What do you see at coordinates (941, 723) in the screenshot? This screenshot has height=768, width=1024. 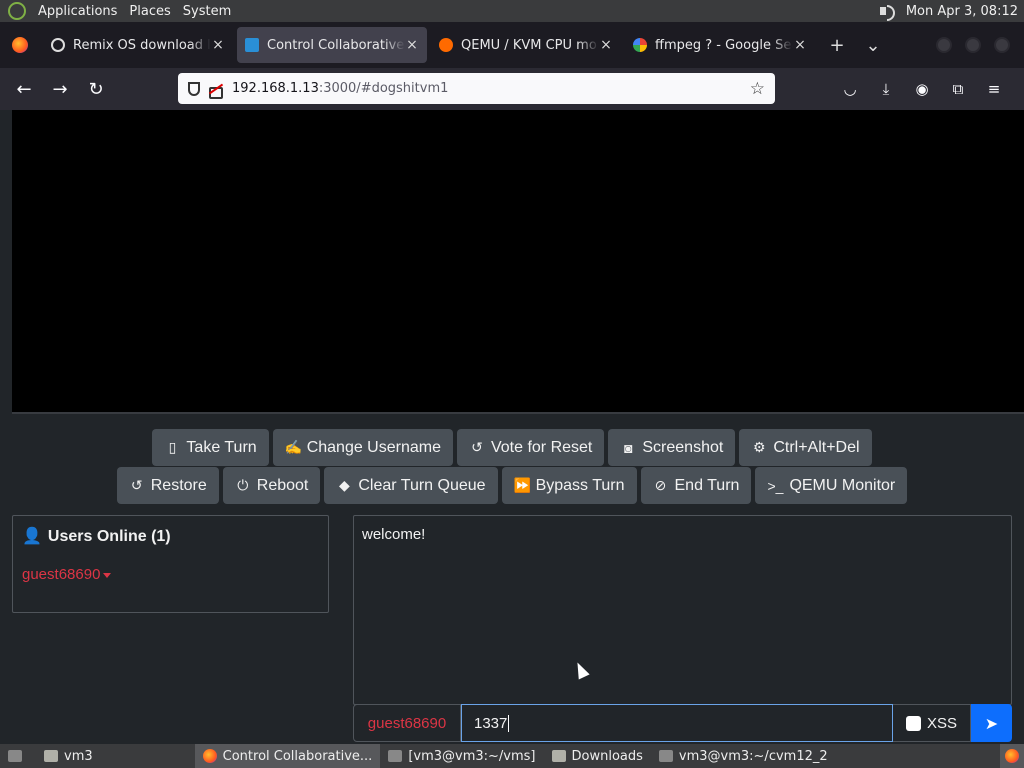 I see `xss-label: XSS` at bounding box center [941, 723].